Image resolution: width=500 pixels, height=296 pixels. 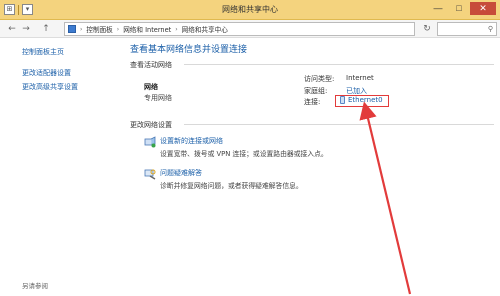 What do you see at coordinates (244, 154) in the screenshot?
I see `setup-new-connection-desc: 设置宽带、拨号或 VPN 连接；或设置路由器或接入点。` at bounding box center [244, 154].